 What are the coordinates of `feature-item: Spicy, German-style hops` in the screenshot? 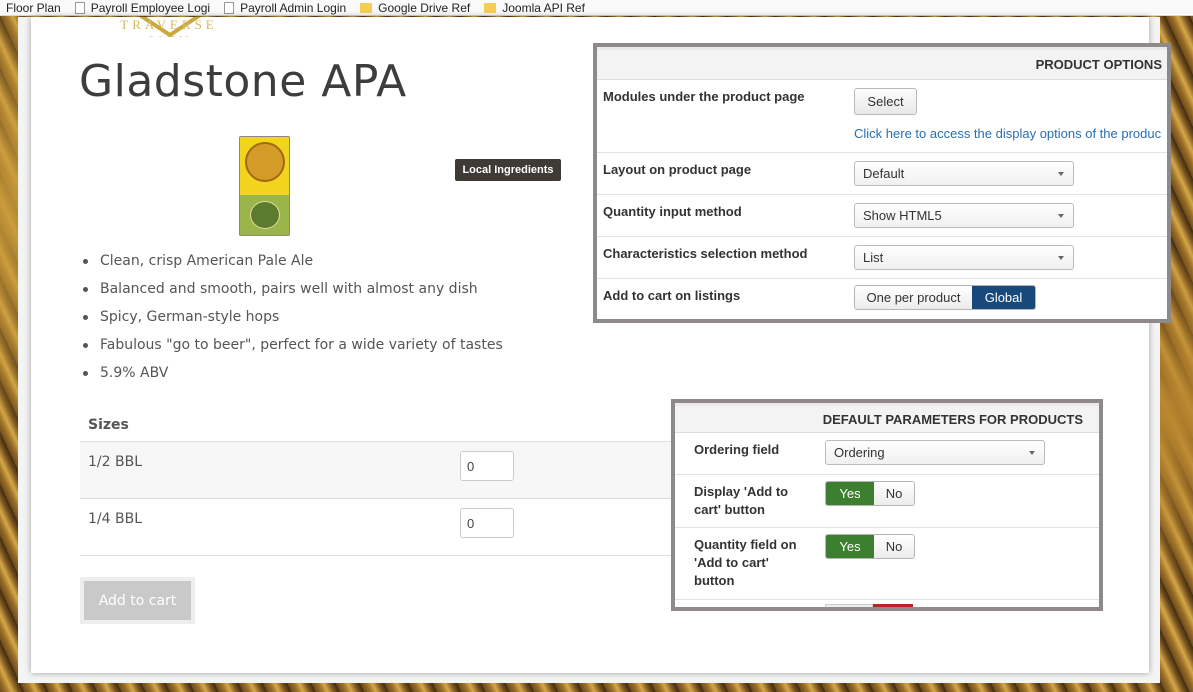 It's located at (291, 321).